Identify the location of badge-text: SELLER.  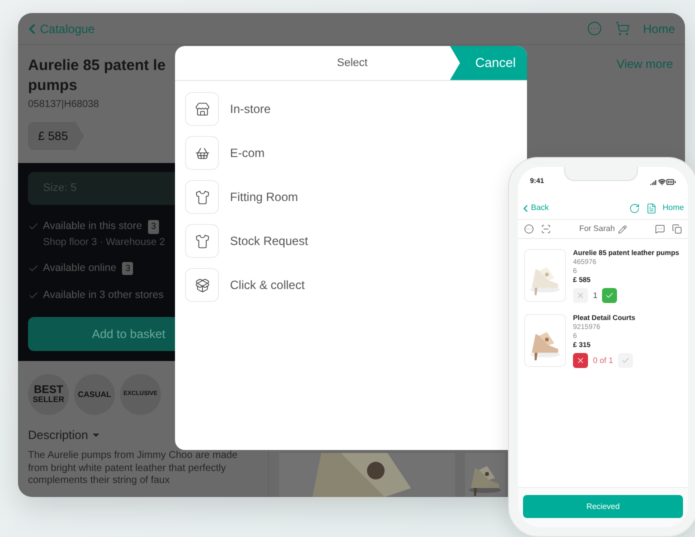
(48, 399).